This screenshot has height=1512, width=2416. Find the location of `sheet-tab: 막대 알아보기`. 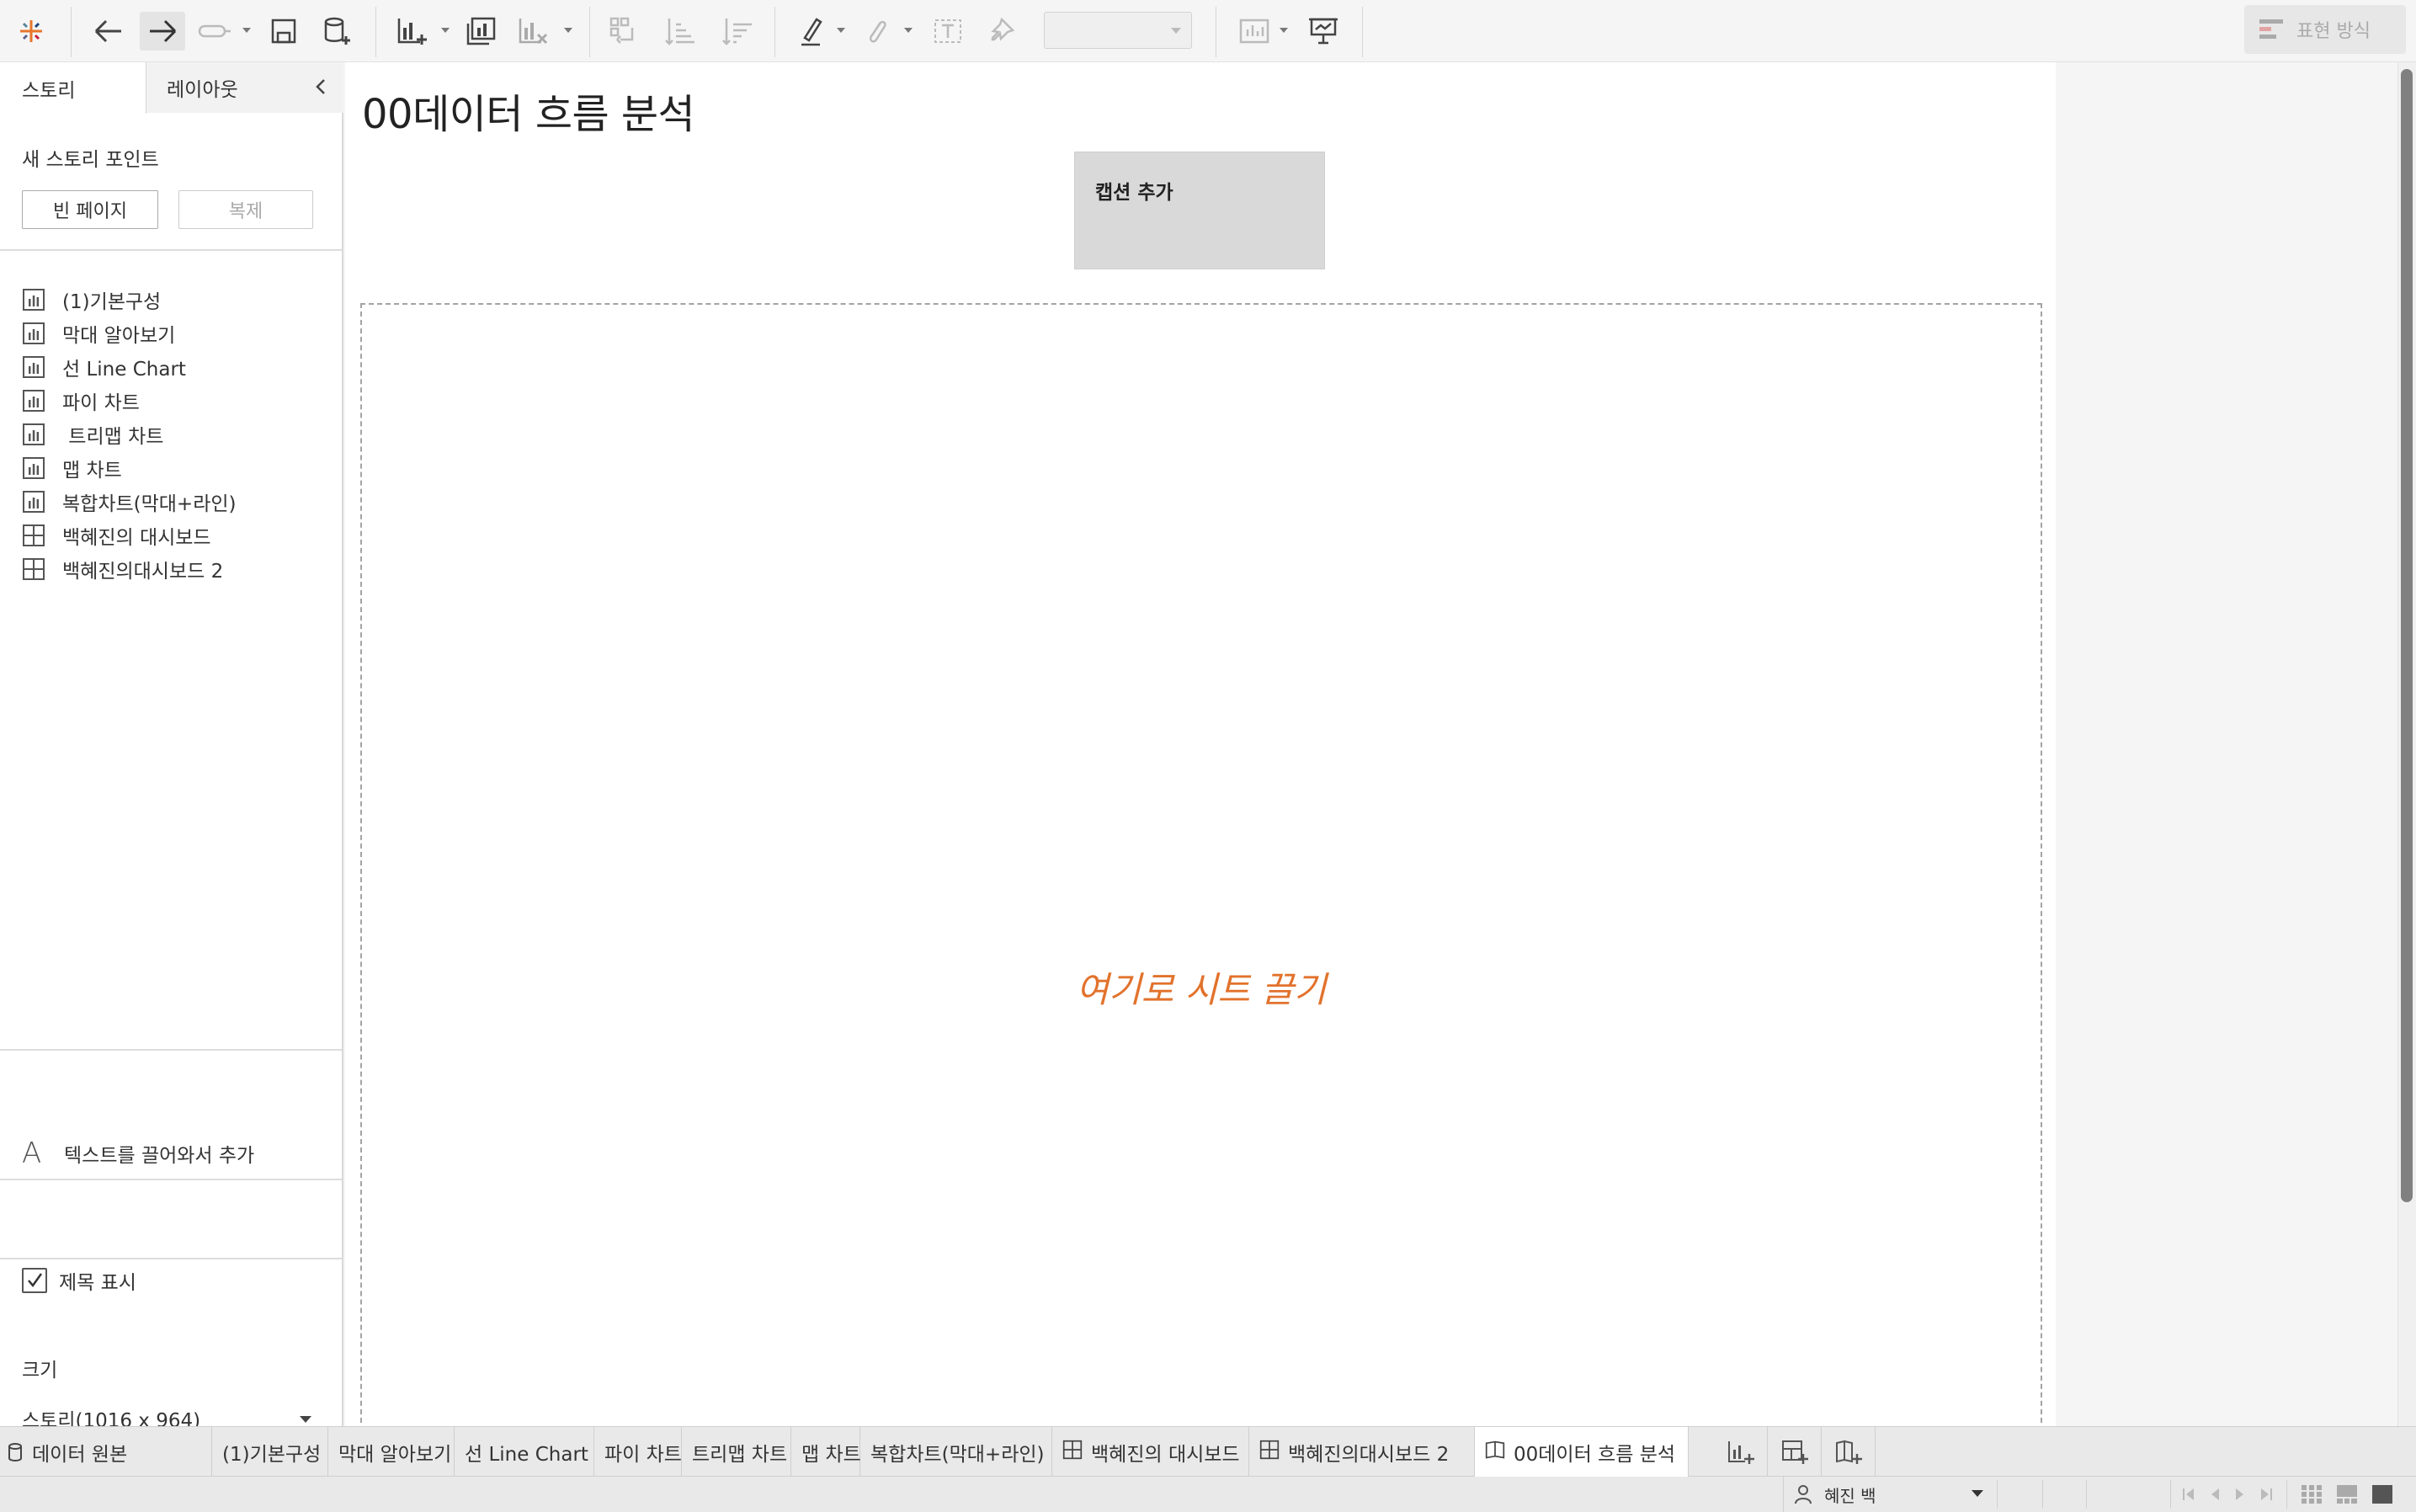

sheet-tab: 막대 알아보기 is located at coordinates (391, 1452).